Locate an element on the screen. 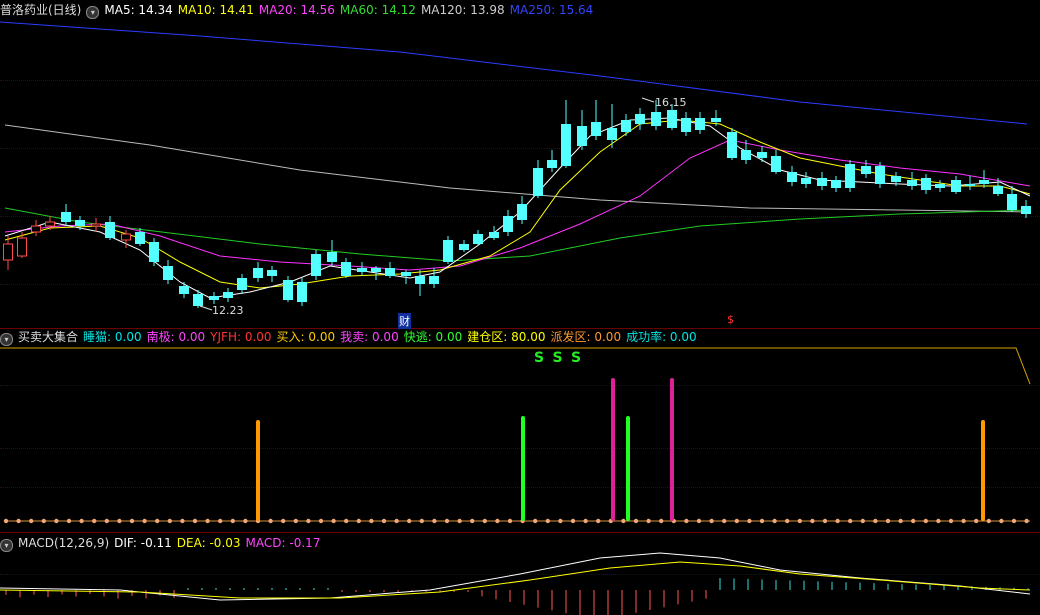  signal-legend-item: 派发区: 0.00 is located at coordinates (586, 337).